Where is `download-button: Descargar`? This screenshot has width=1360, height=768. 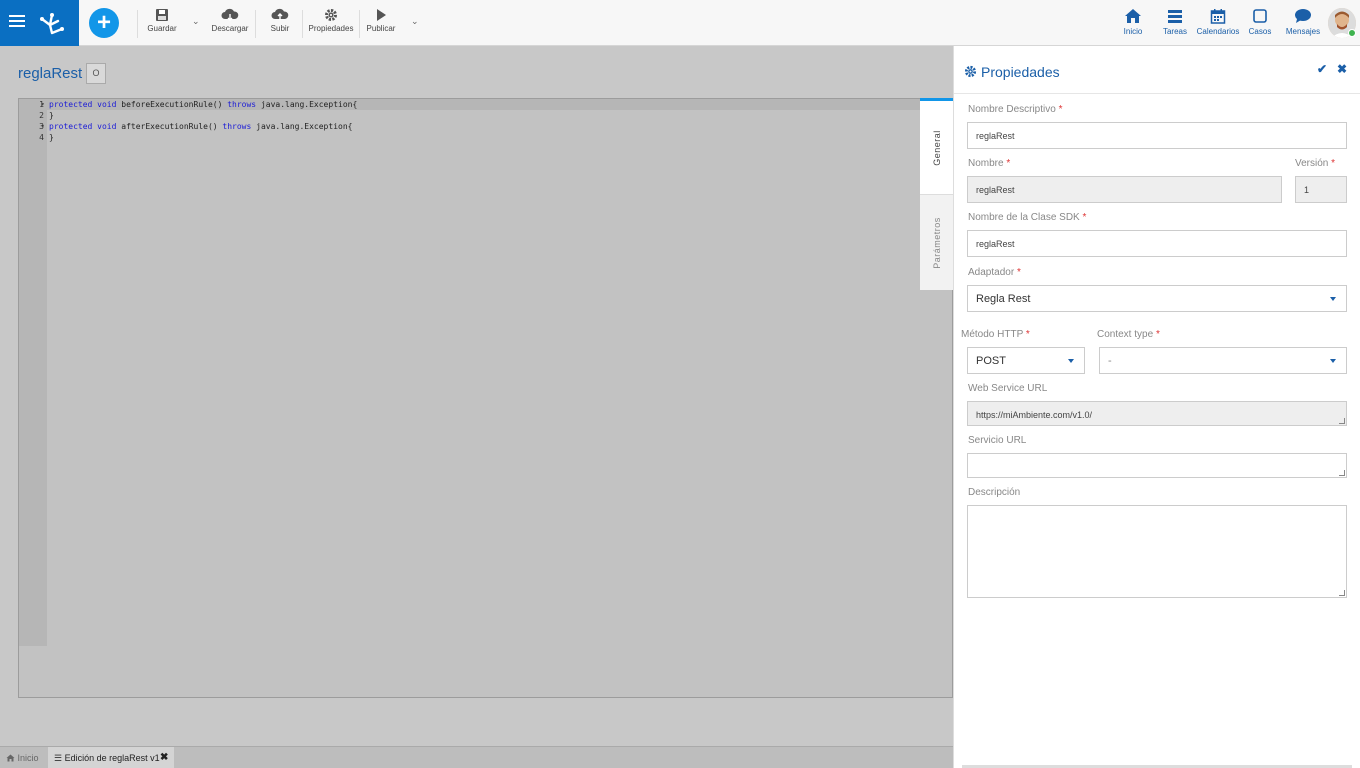
download-button: Descargar is located at coordinates (230, 24).